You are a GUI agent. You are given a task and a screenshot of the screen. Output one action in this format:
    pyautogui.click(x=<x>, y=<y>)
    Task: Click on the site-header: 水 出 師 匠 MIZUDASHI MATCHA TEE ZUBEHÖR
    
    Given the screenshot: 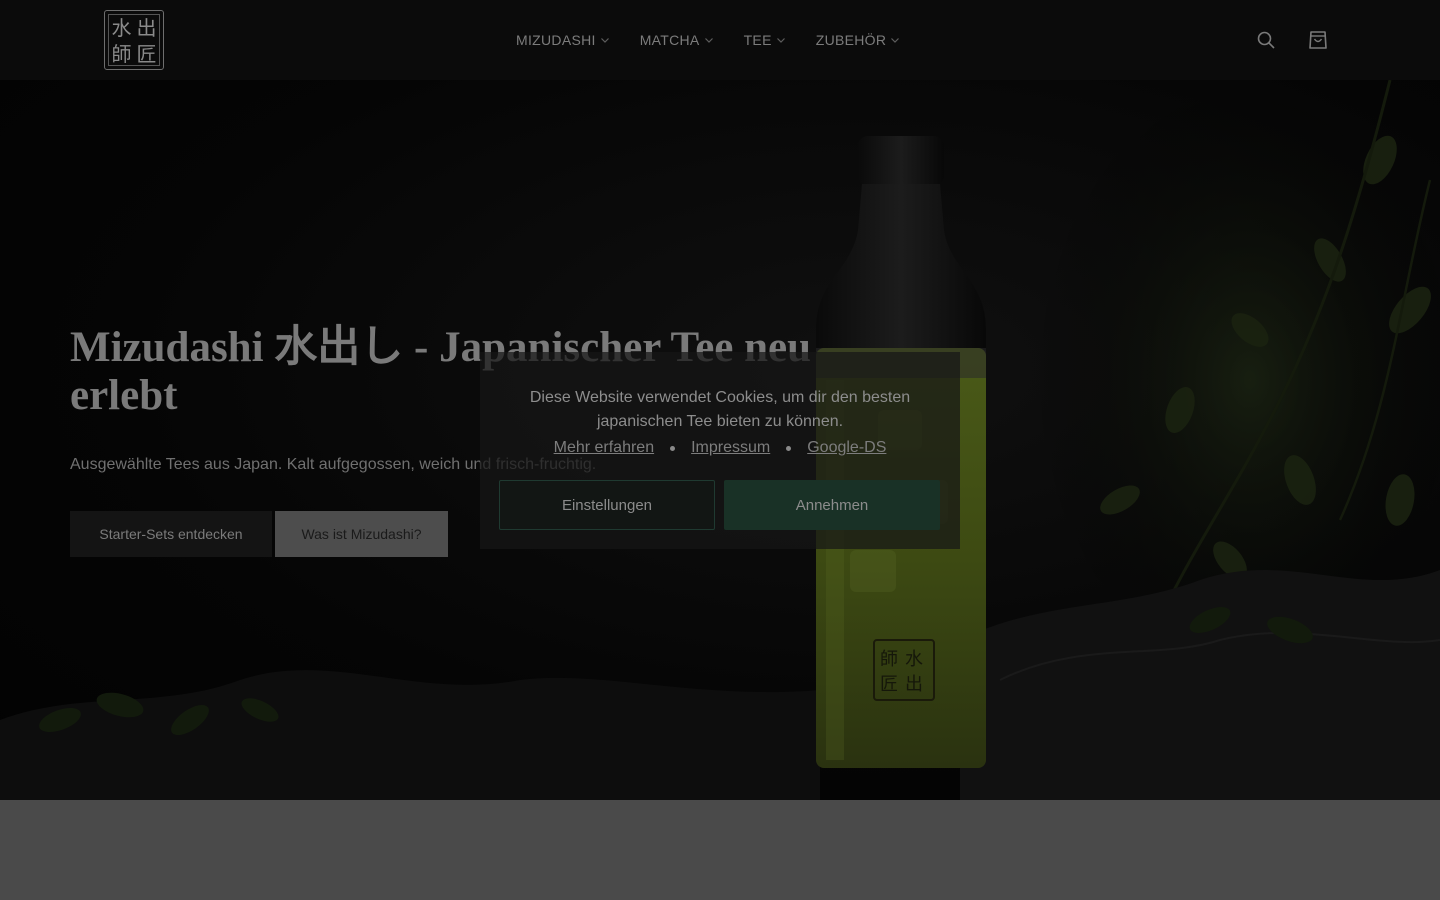 What is the action you would take?
    pyautogui.click(x=720, y=40)
    